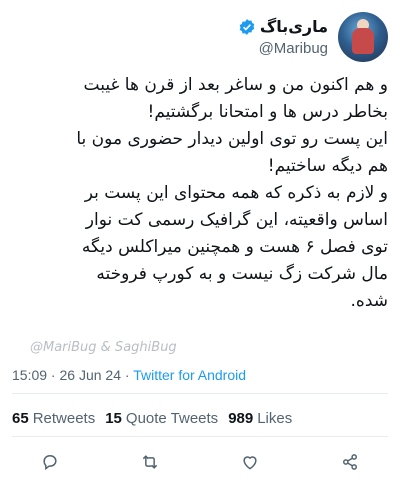  I want to click on likes-stat: 989 Likes, so click(260, 418).